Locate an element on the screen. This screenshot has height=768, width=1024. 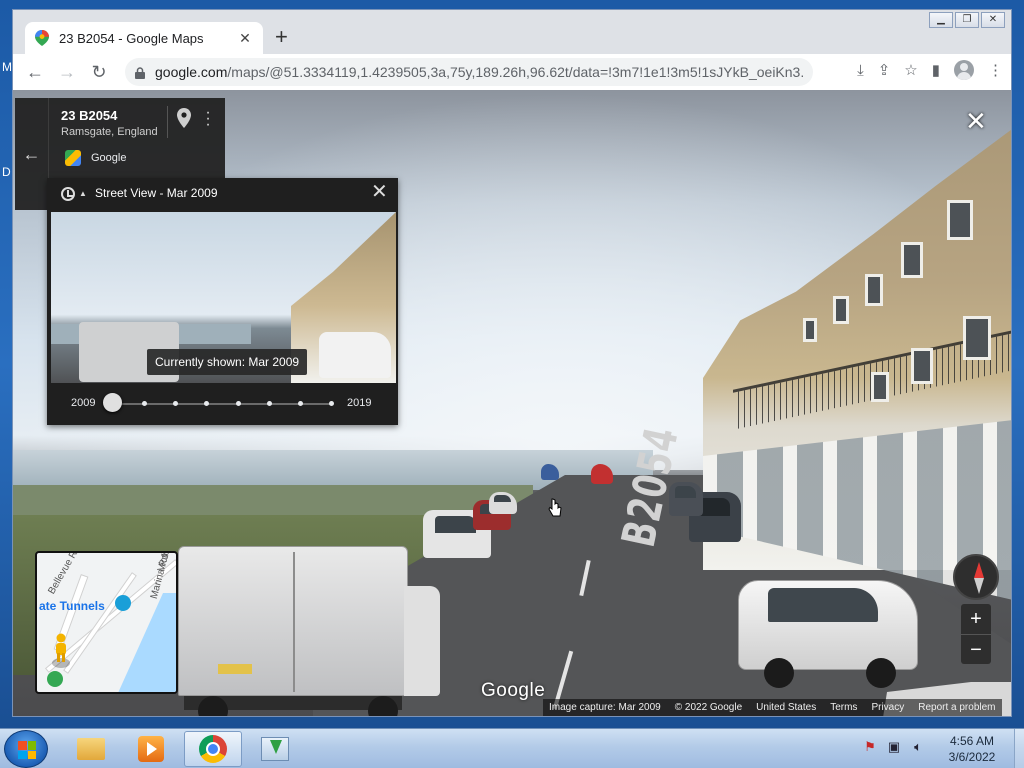
history-clock-icon is located at coordinates (68, 194).